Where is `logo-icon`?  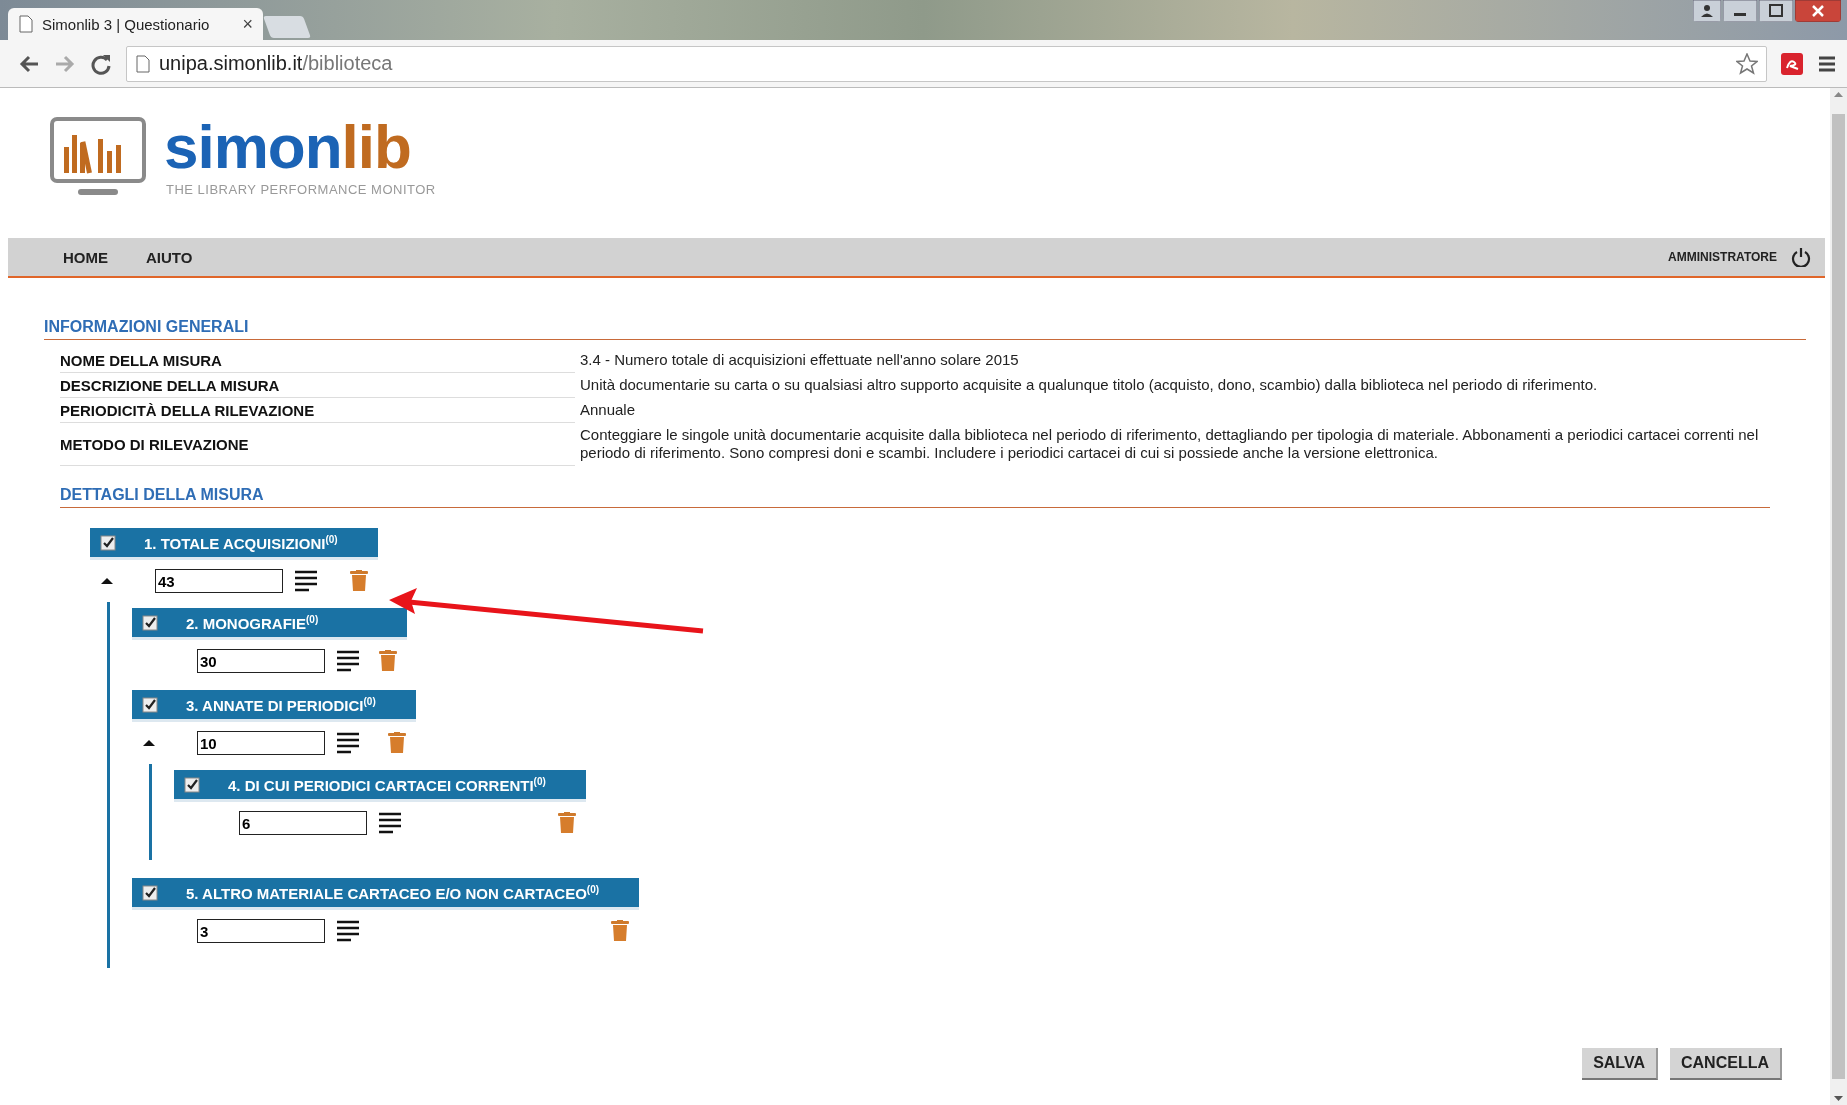 logo-icon is located at coordinates (98, 156).